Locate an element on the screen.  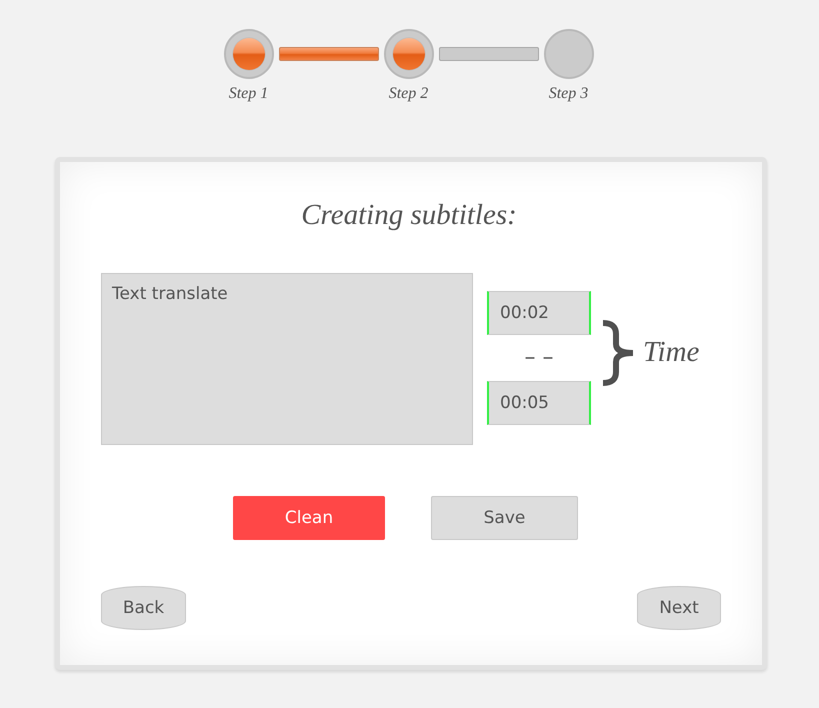
next-button: Next is located at coordinates (679, 608).